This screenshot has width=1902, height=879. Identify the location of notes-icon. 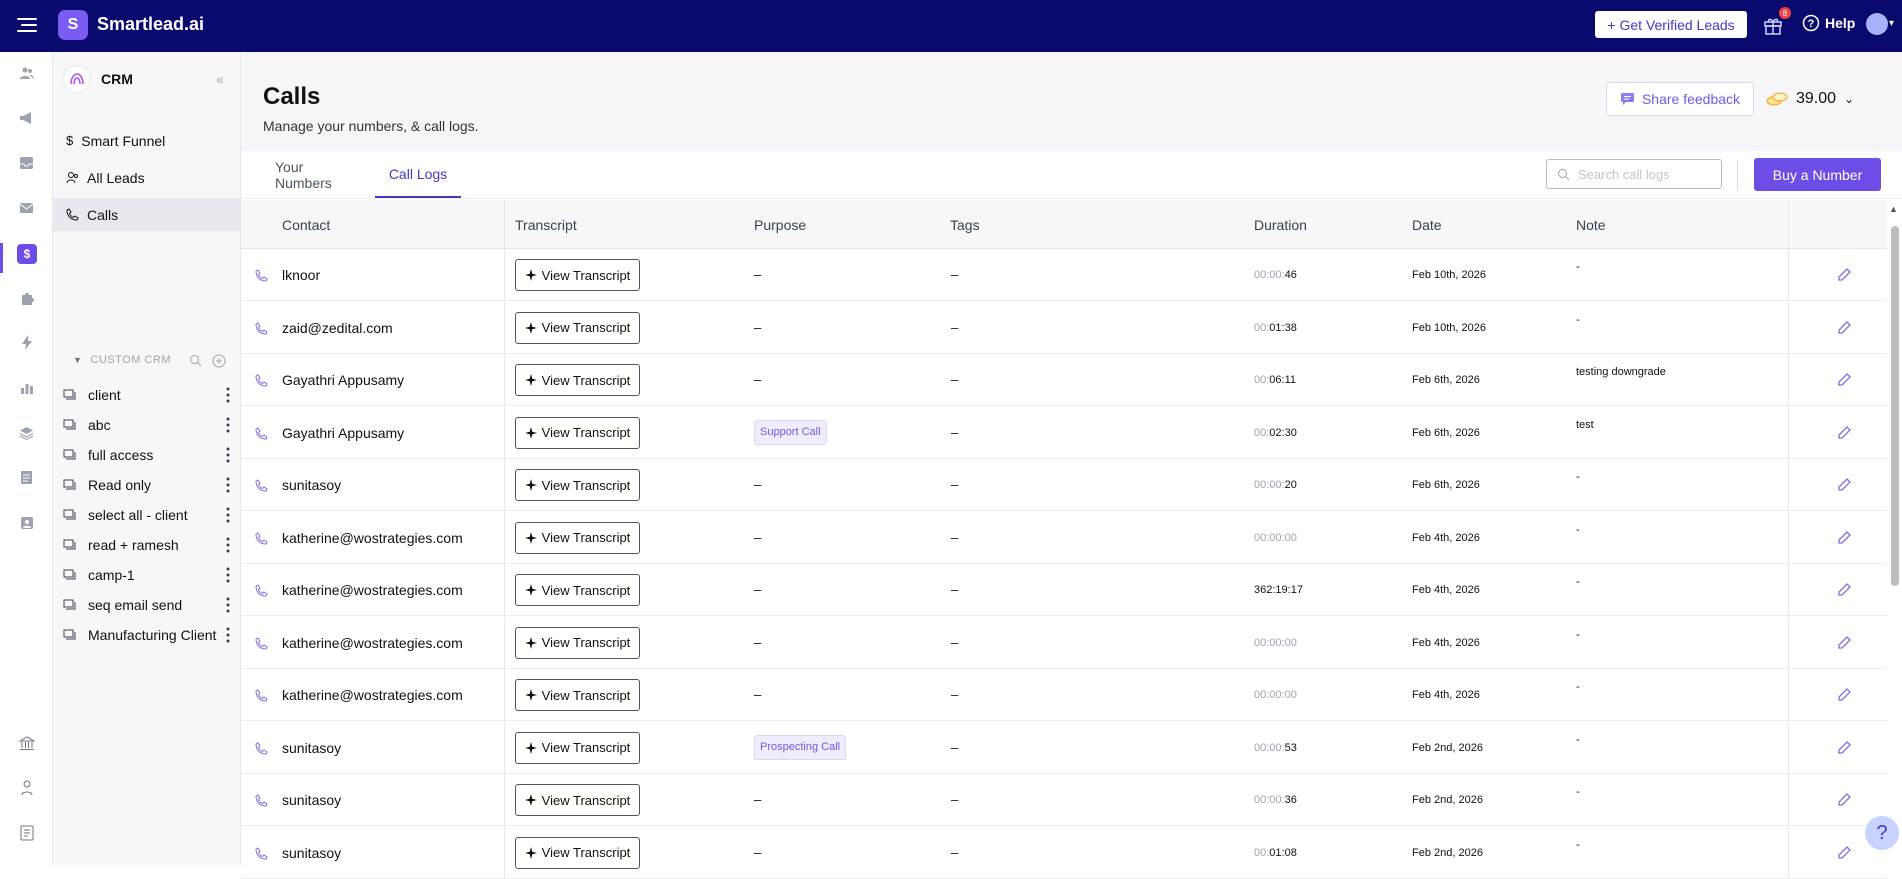
(26, 832).